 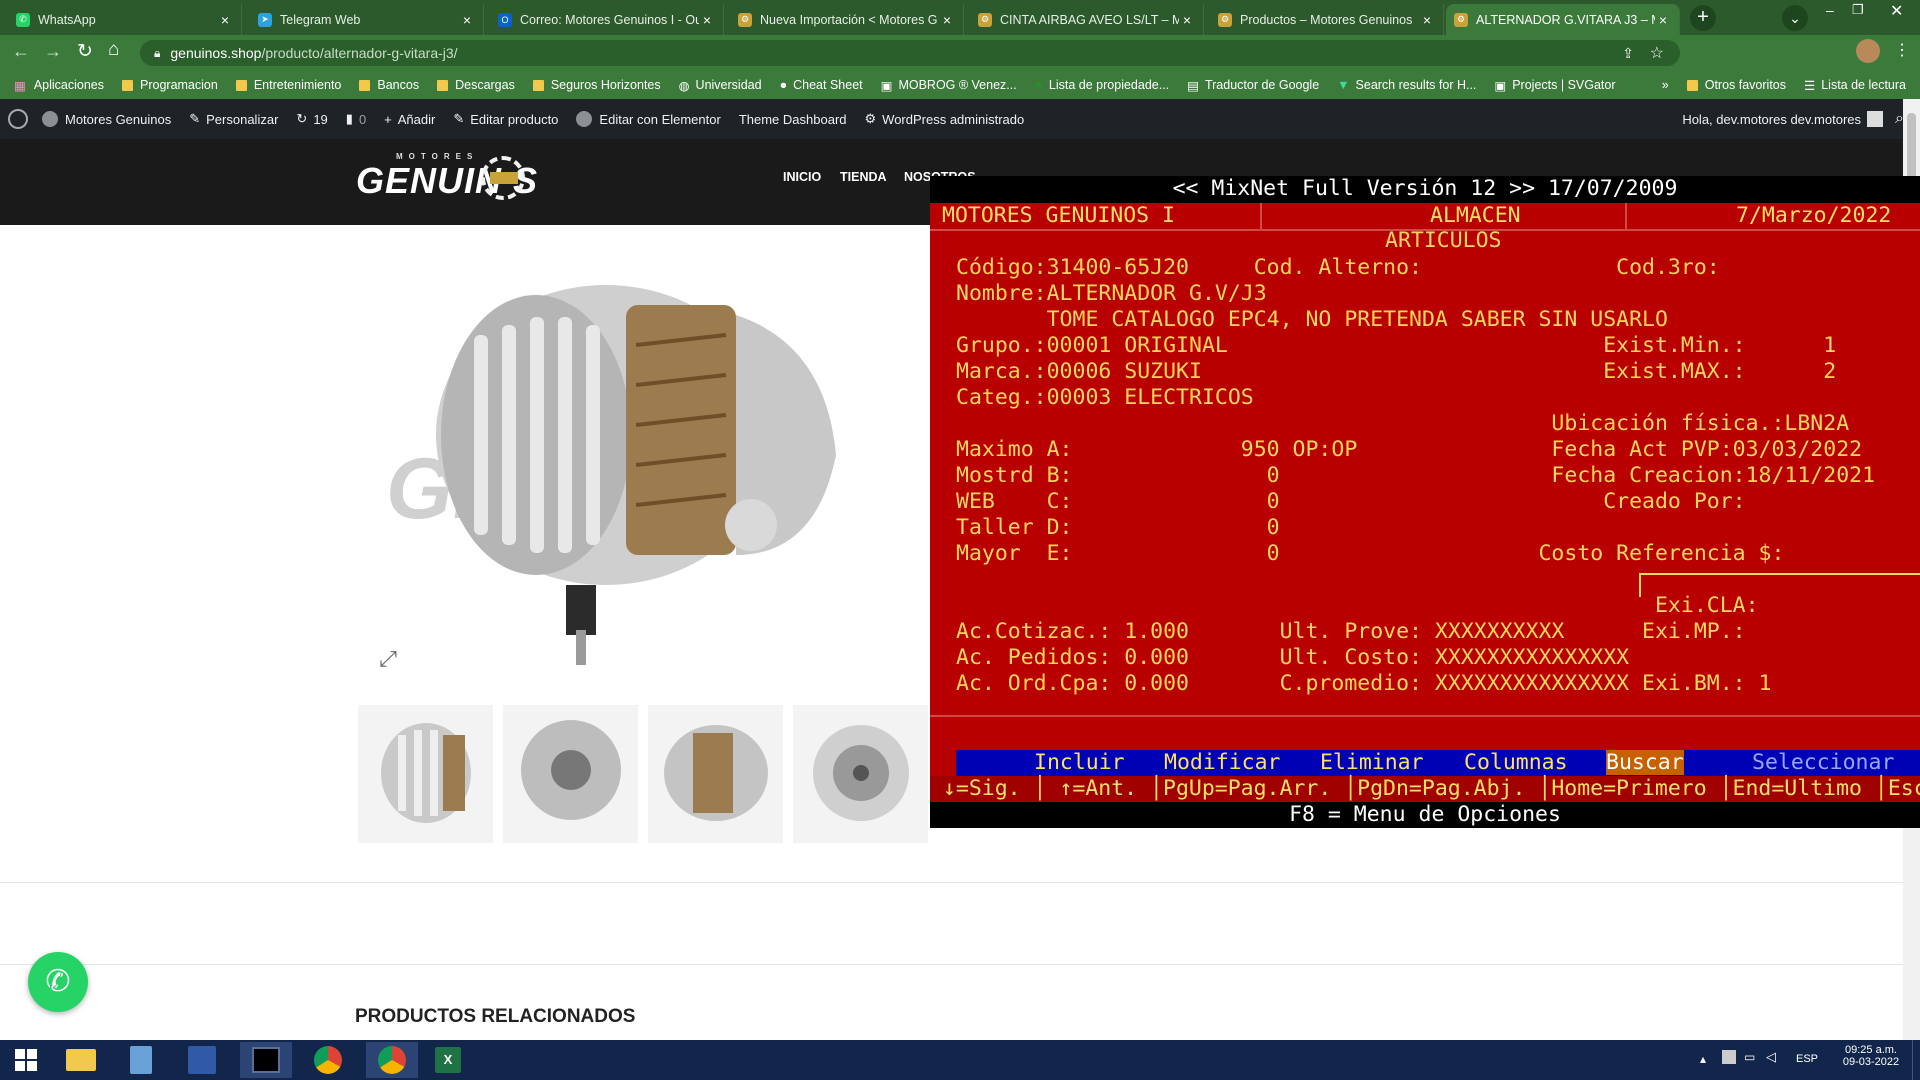 I want to click on clock: 09:25 a.m. 09-03-2022, so click(x=1871, y=1056).